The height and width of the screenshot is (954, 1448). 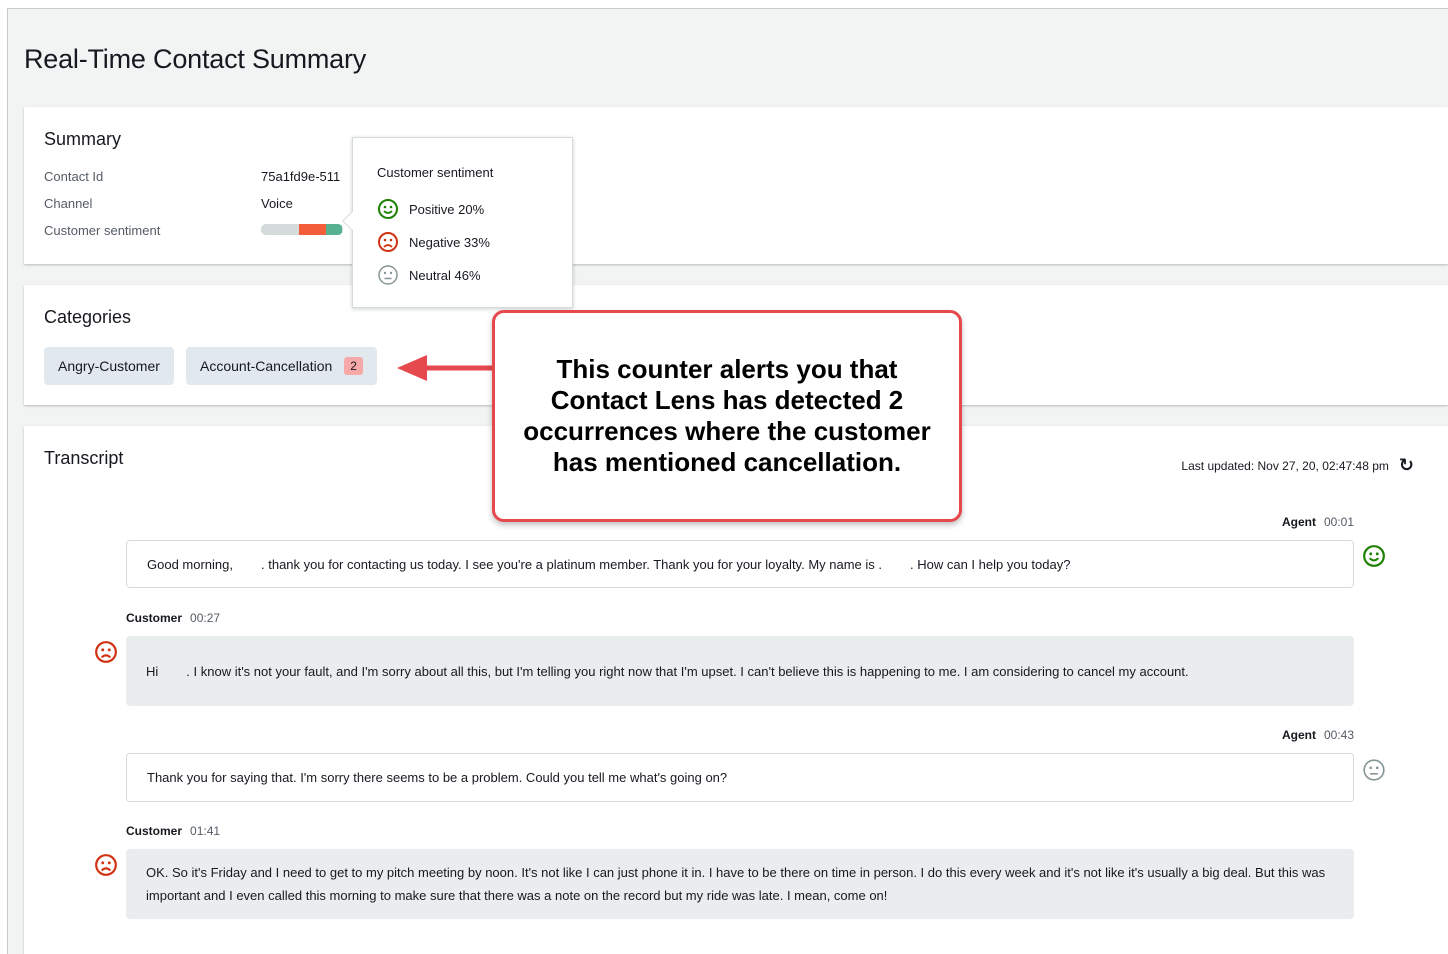 I want to click on popover-row-negative: Negative 33%, so click(x=433, y=242).